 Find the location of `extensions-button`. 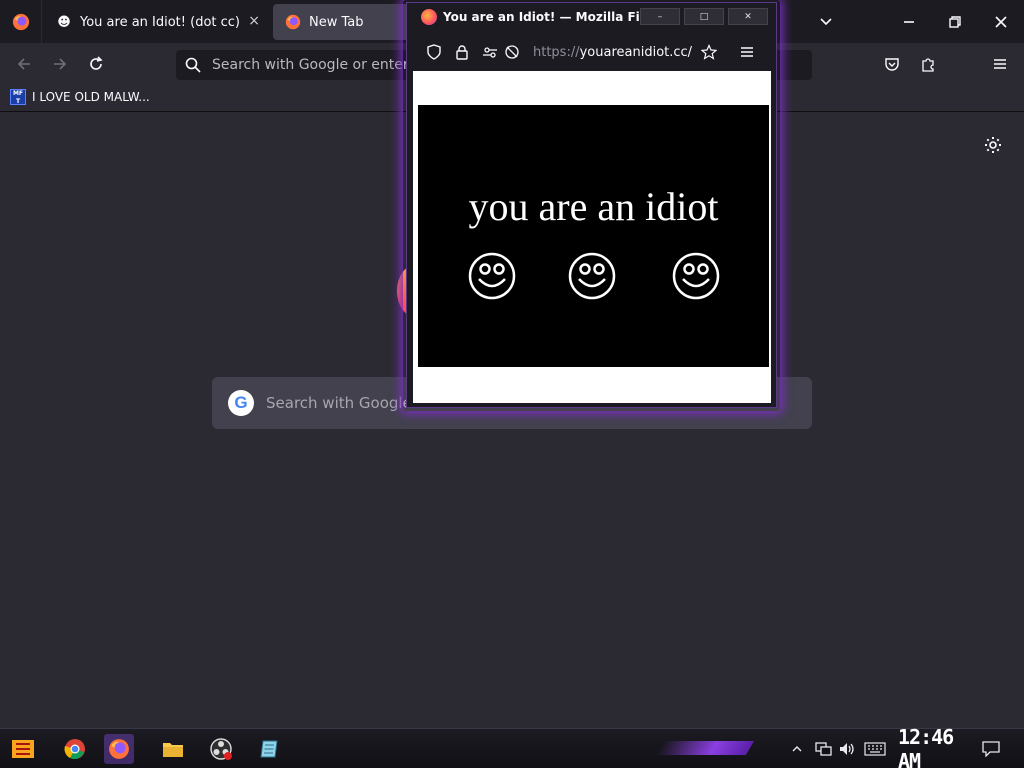

extensions-button is located at coordinates (928, 64).